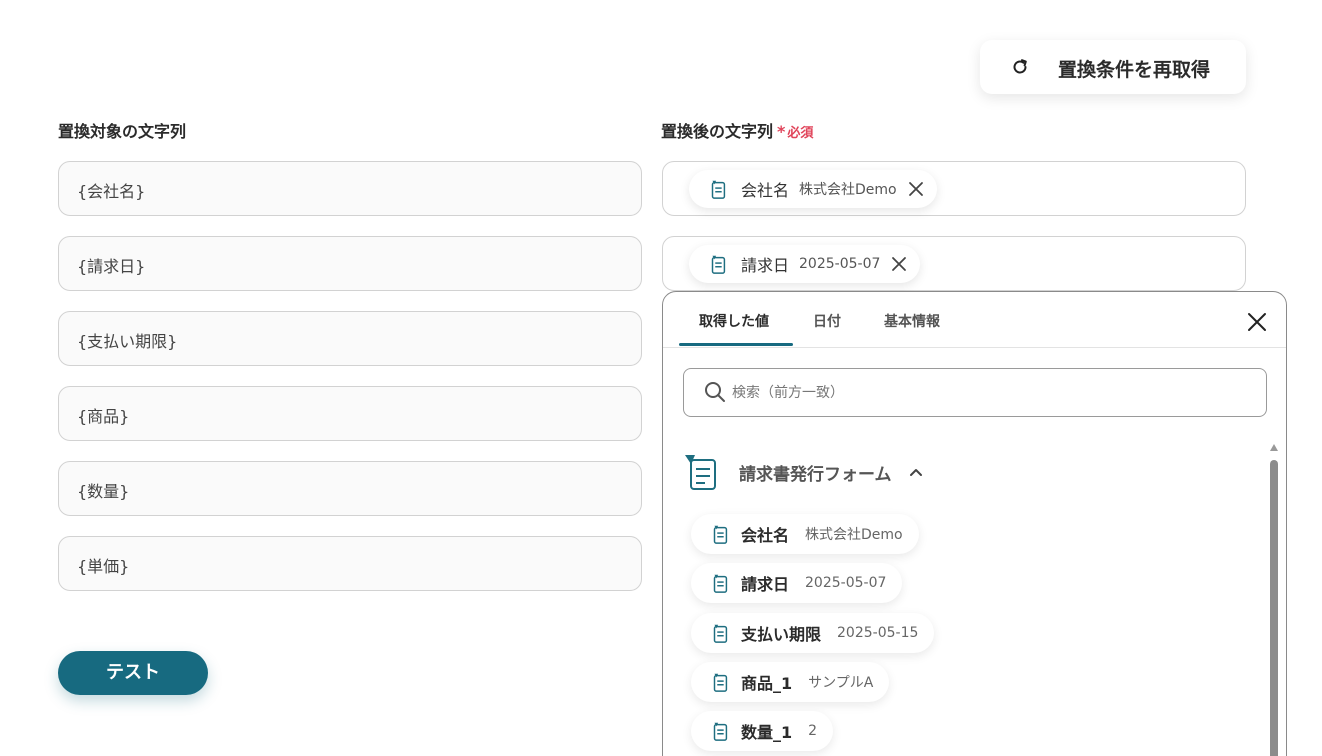 The image size is (1322, 756). I want to click on group-label: 請求書発行フォーム, so click(815, 474).